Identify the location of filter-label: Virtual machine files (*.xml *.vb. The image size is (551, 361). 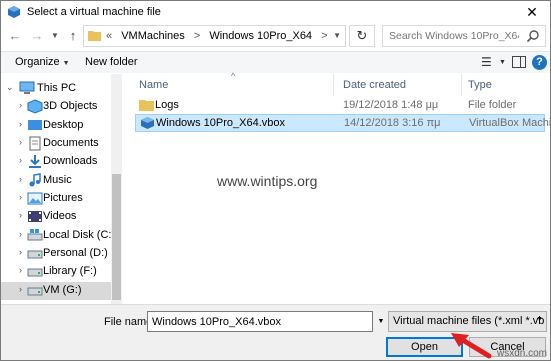
(469, 321).